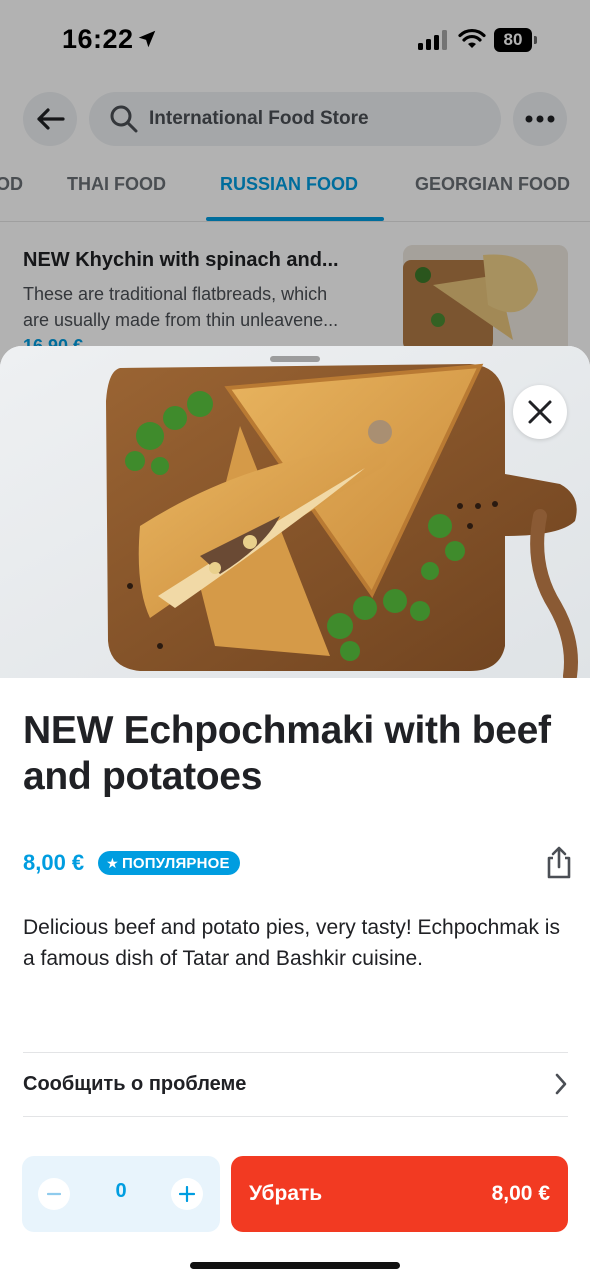 The width and height of the screenshot is (590, 1280). Describe the element at coordinates (175, 863) in the screenshot. I see `badge-label: ПОПУЛЯРНОЕ` at that location.